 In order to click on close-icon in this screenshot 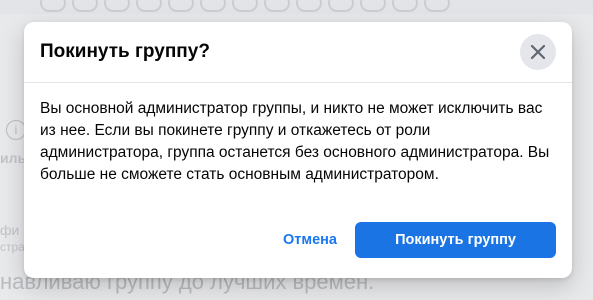, I will do `click(538, 52)`.